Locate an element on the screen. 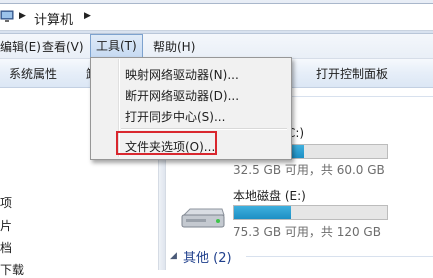 This screenshot has height=278, width=433. drive-e-free-space: 75.3 GB 可用，共 120 GB is located at coordinates (307, 232).